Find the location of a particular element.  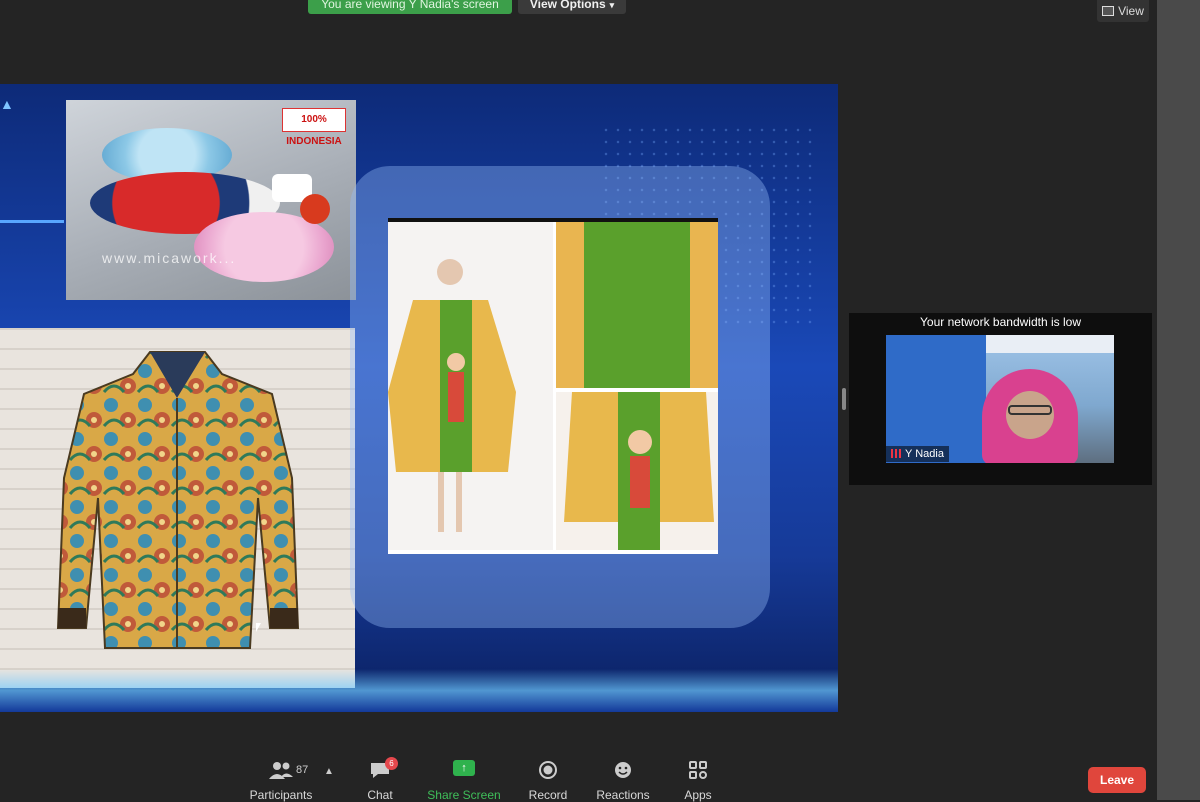

participant-face is located at coordinates (1030, 415).